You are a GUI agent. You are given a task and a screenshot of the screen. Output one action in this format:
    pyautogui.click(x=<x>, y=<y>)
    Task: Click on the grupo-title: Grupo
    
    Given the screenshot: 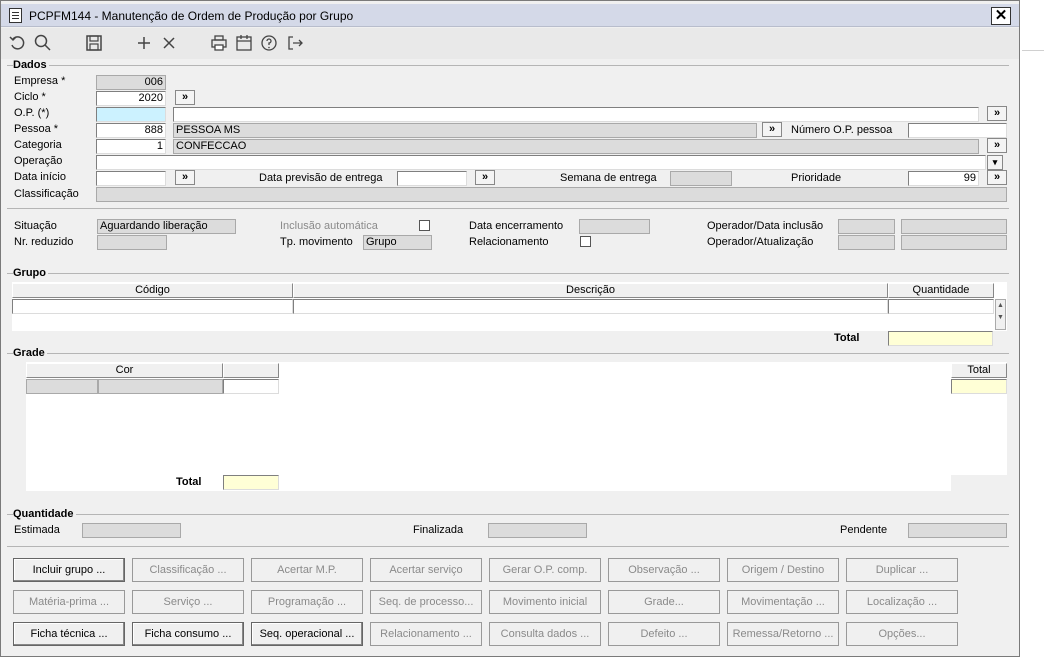 What is the action you would take?
    pyautogui.click(x=30, y=273)
    